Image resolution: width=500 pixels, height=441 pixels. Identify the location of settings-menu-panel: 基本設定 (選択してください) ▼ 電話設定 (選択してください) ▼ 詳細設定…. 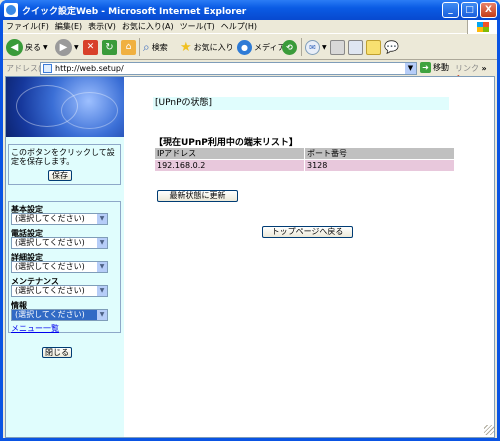
(64, 267).